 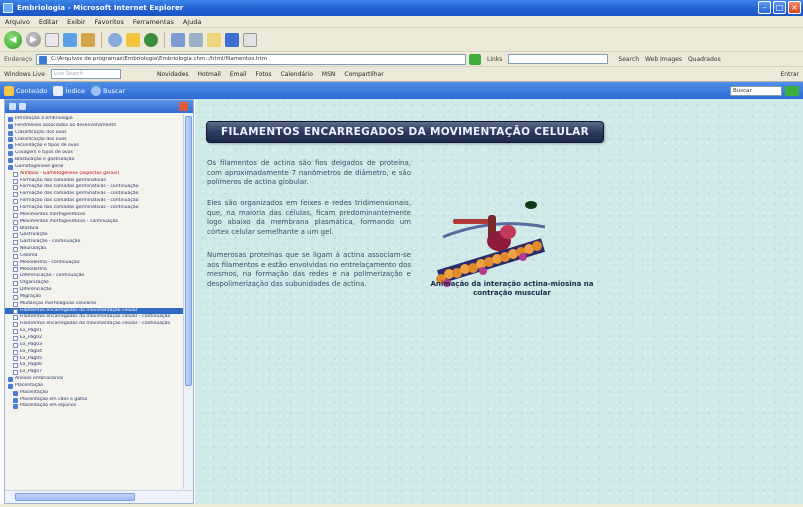 What do you see at coordinates (250, 39) in the screenshot?
I see `discuss-icon` at bounding box center [250, 39].